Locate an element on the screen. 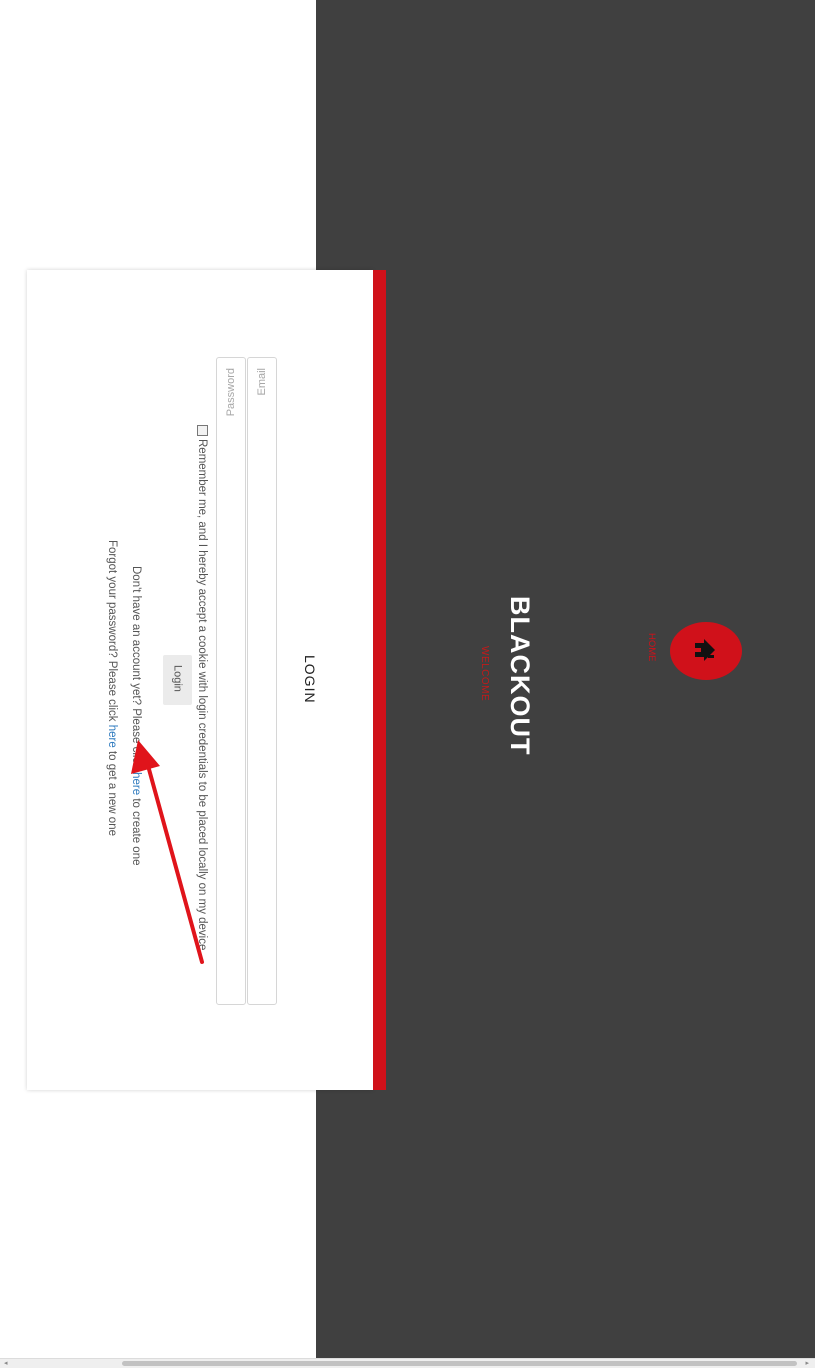  login-button-label: Login is located at coordinates (177, 678).